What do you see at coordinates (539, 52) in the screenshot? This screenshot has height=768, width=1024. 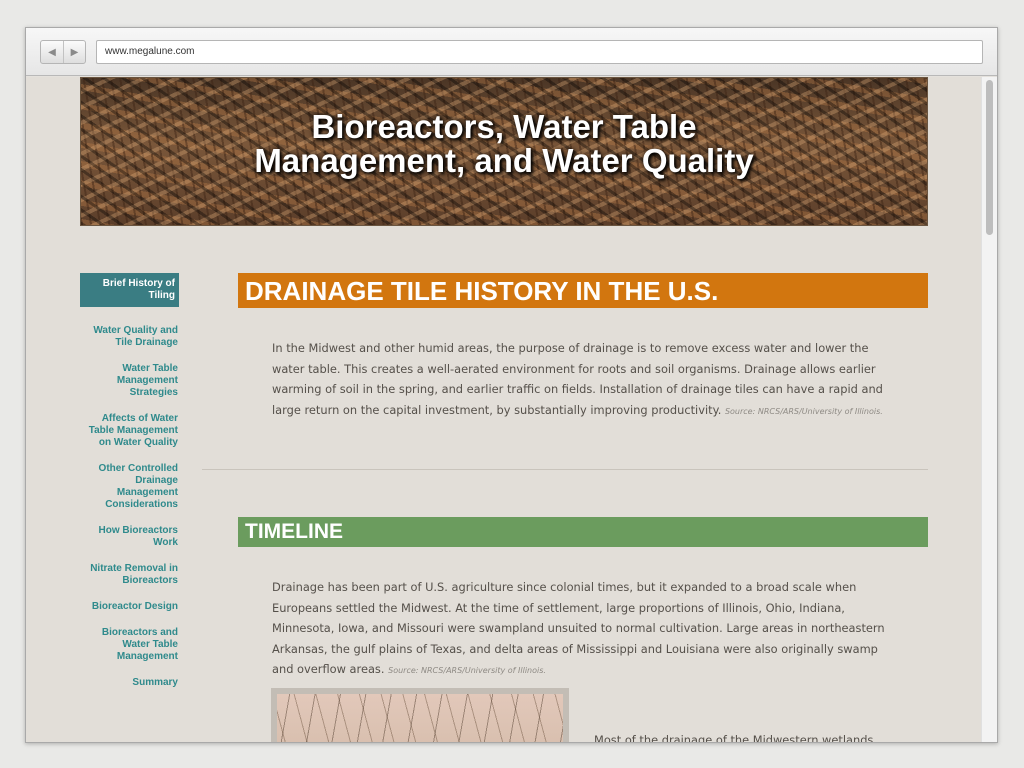 I see `address-bar: www.megalune.com` at bounding box center [539, 52].